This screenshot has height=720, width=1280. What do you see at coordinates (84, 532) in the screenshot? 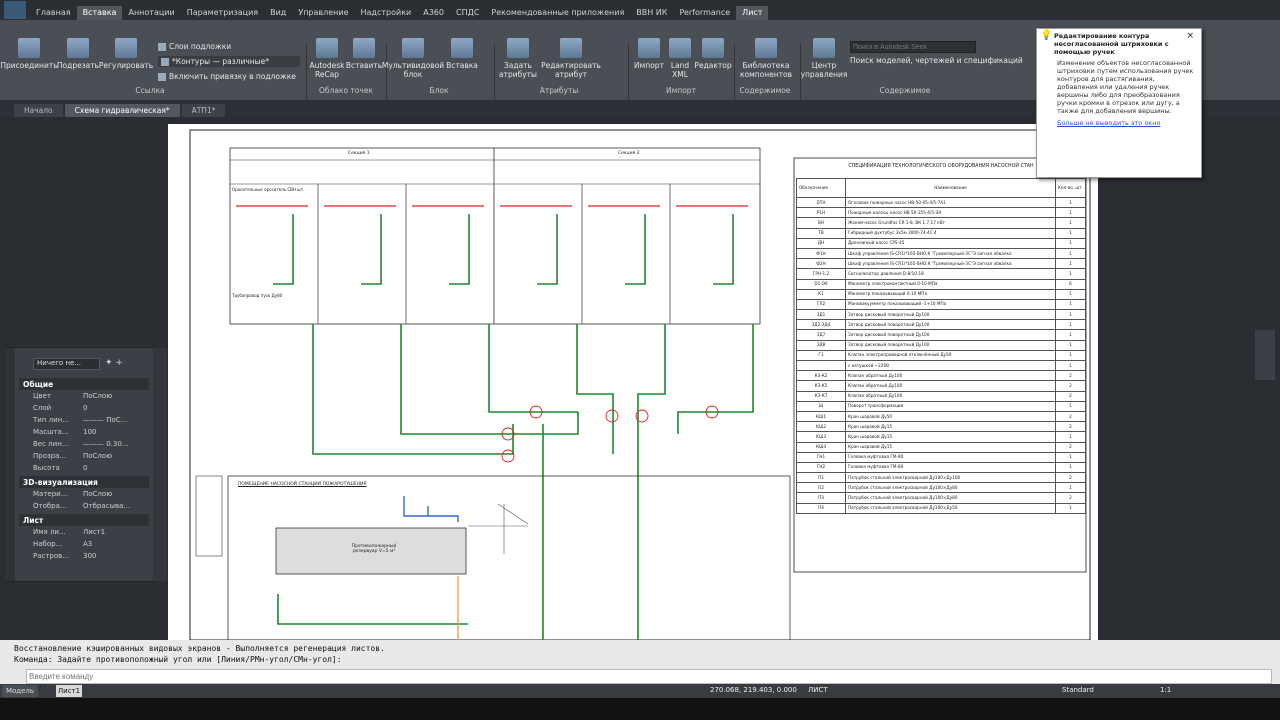
I see `property-row: Имя ли... Лист1` at bounding box center [84, 532].